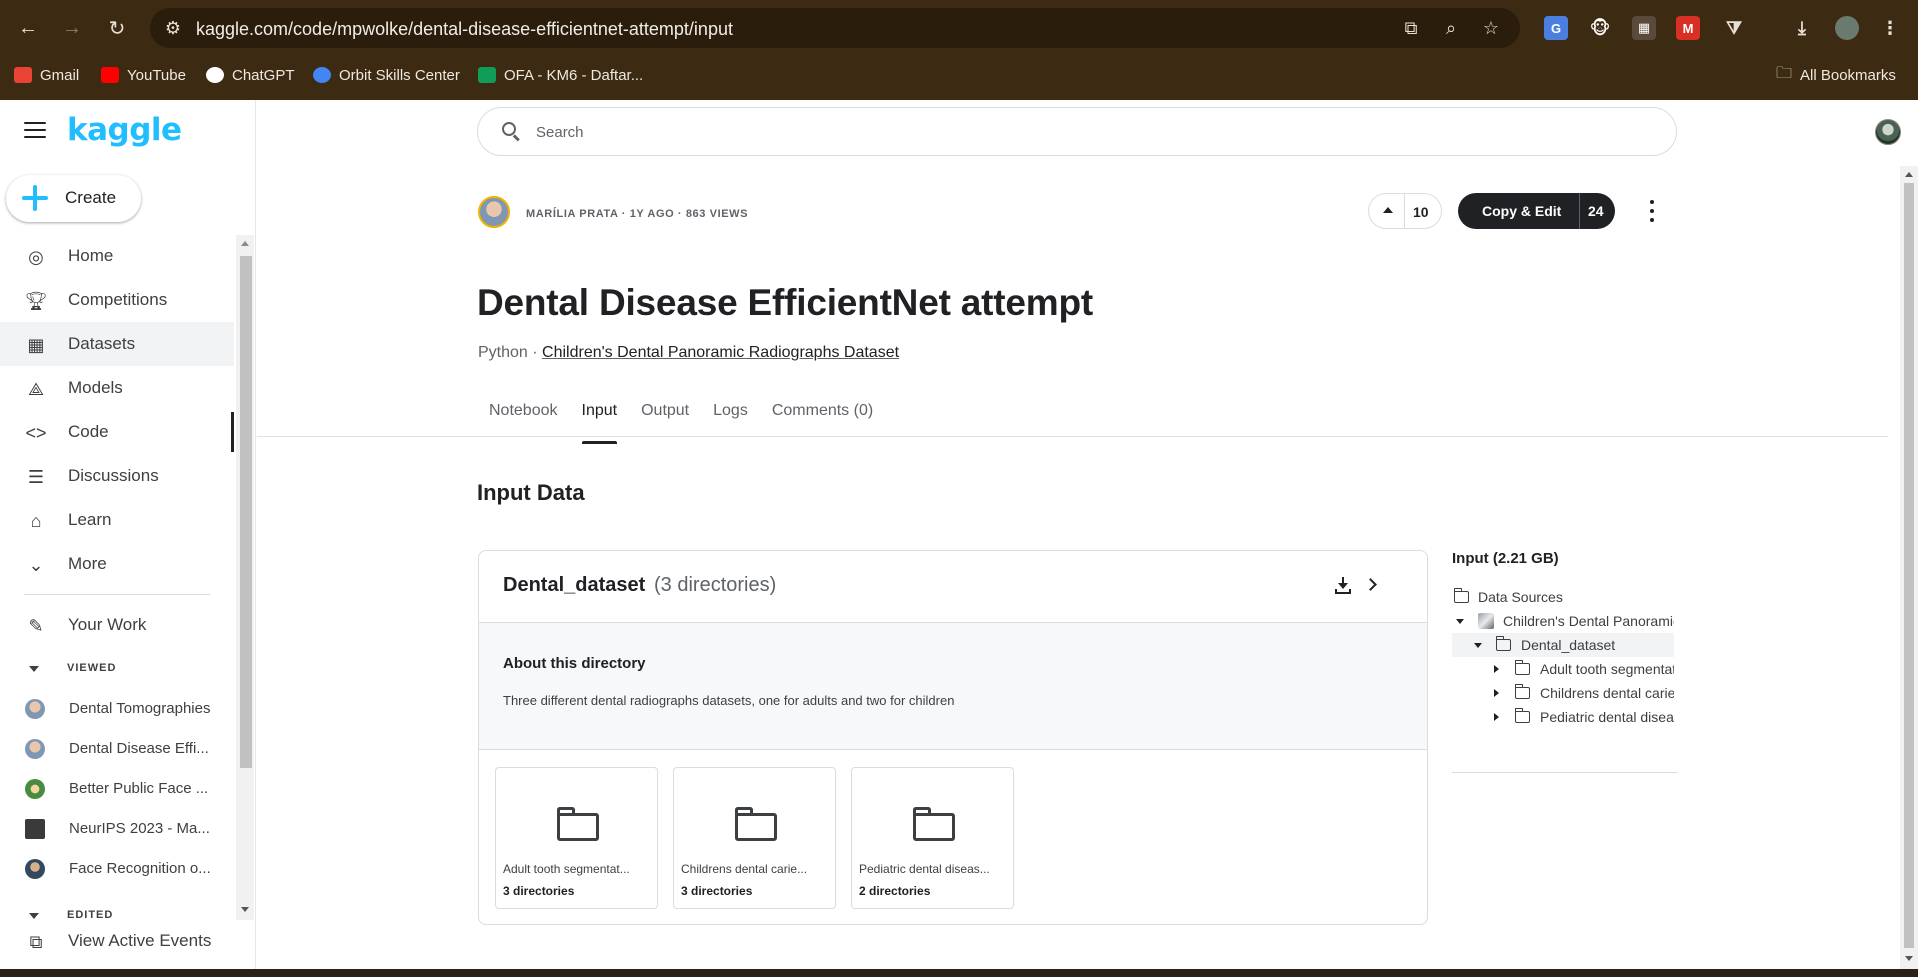  I want to click on kaggle-logo: kaggle, so click(124, 130).